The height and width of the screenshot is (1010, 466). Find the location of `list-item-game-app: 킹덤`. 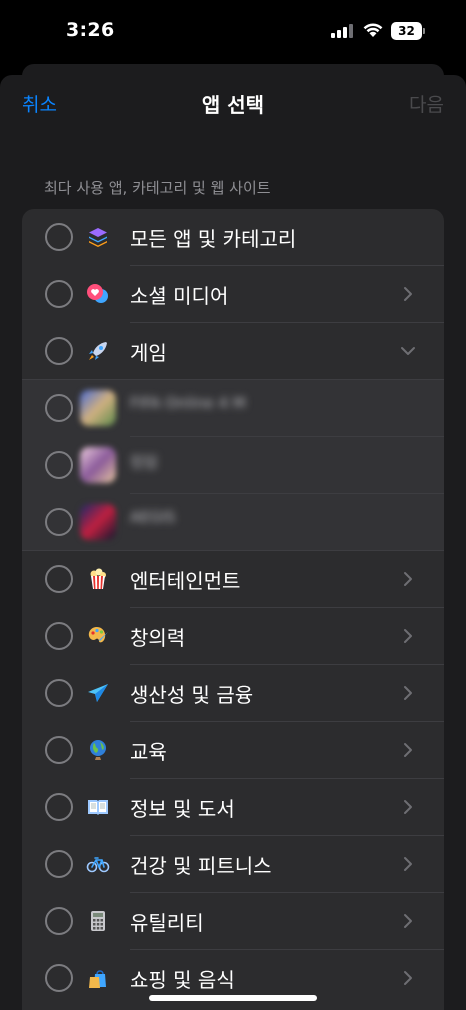

list-item-game-app: 킹덤 is located at coordinates (233, 465).